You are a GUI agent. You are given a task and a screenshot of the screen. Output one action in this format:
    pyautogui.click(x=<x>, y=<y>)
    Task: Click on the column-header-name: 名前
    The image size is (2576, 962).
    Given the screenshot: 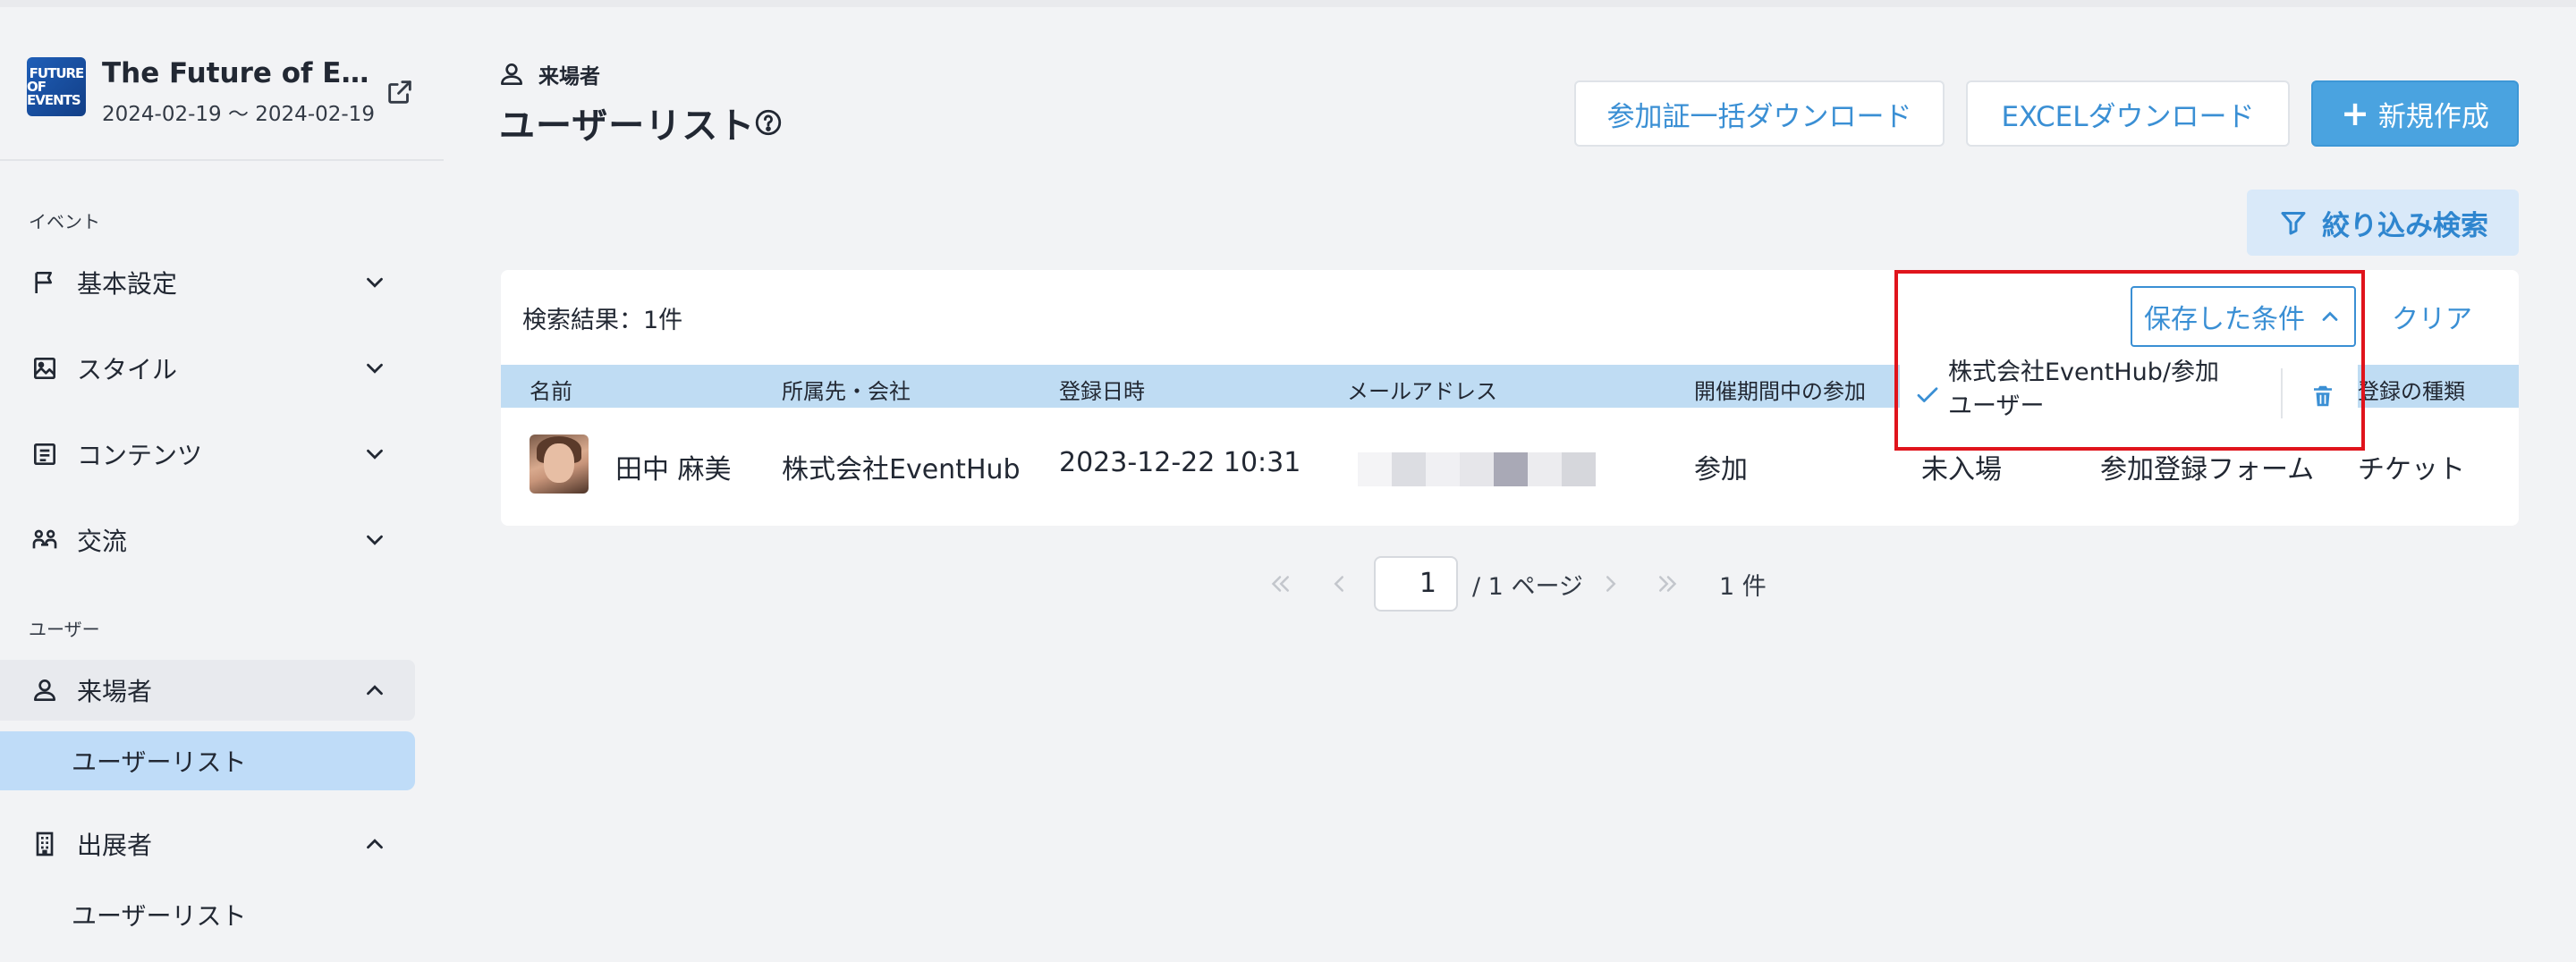 What is the action you would take?
    pyautogui.click(x=551, y=389)
    